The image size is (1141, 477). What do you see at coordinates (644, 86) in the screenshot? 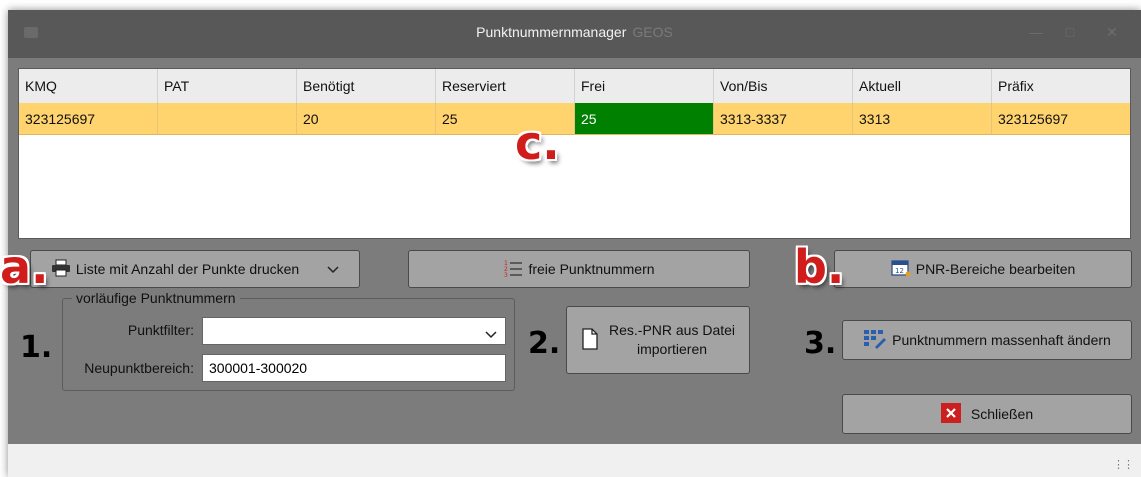
I see `column-header-frei: Frei` at bounding box center [644, 86].